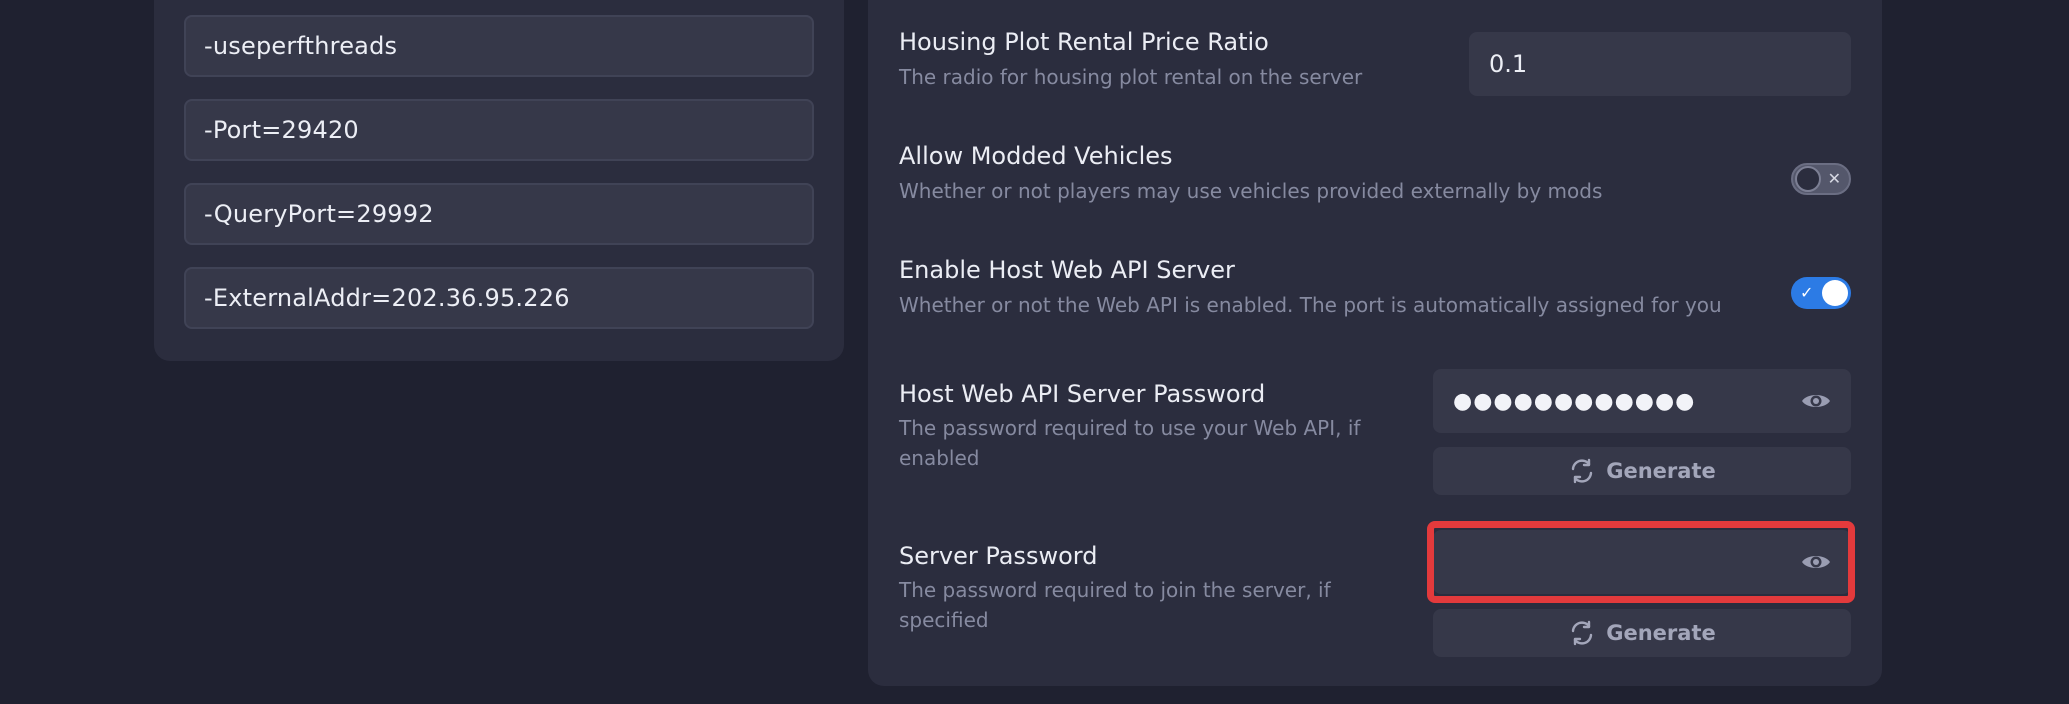 The image size is (2069, 704). I want to click on web-api-password-input: ●●●●●●●●●●●●, so click(1642, 401).